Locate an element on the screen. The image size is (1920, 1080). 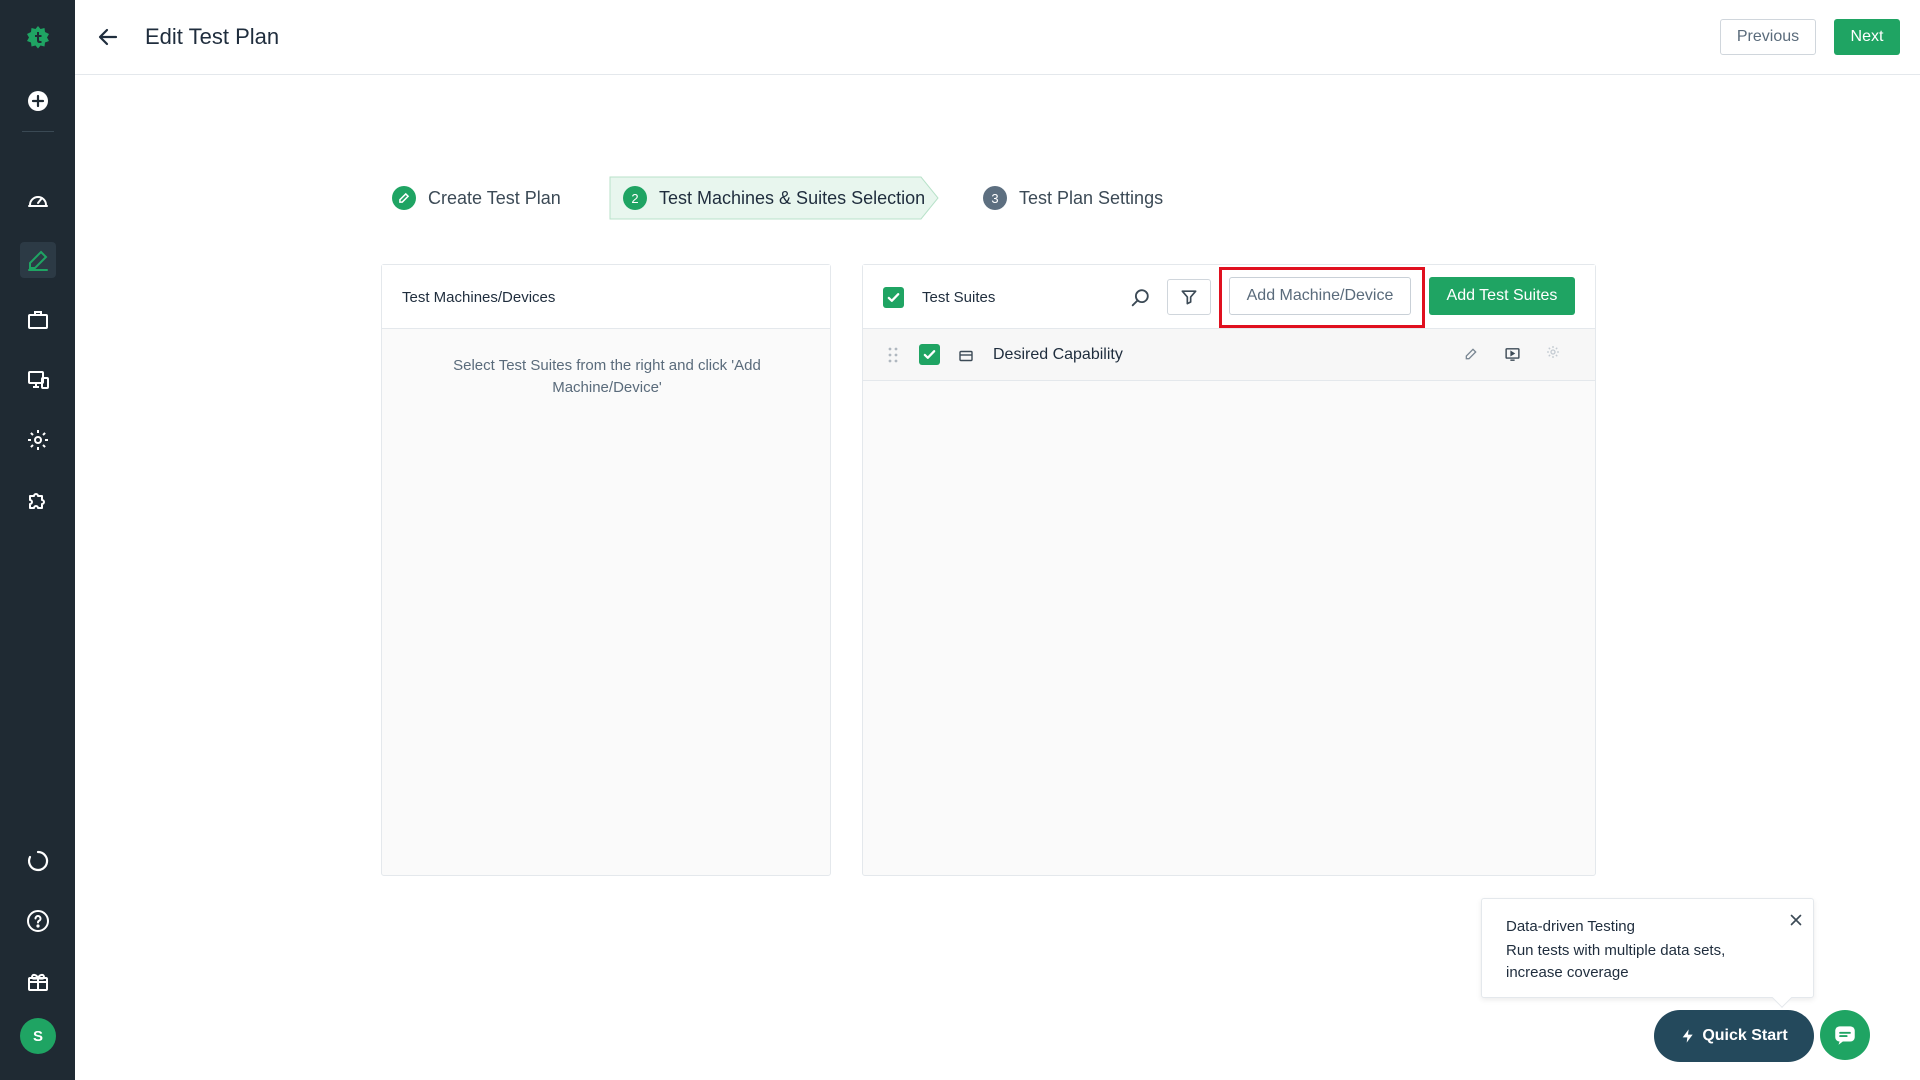
add-machine-device-button: Add Machine/Device is located at coordinates (1320, 296).